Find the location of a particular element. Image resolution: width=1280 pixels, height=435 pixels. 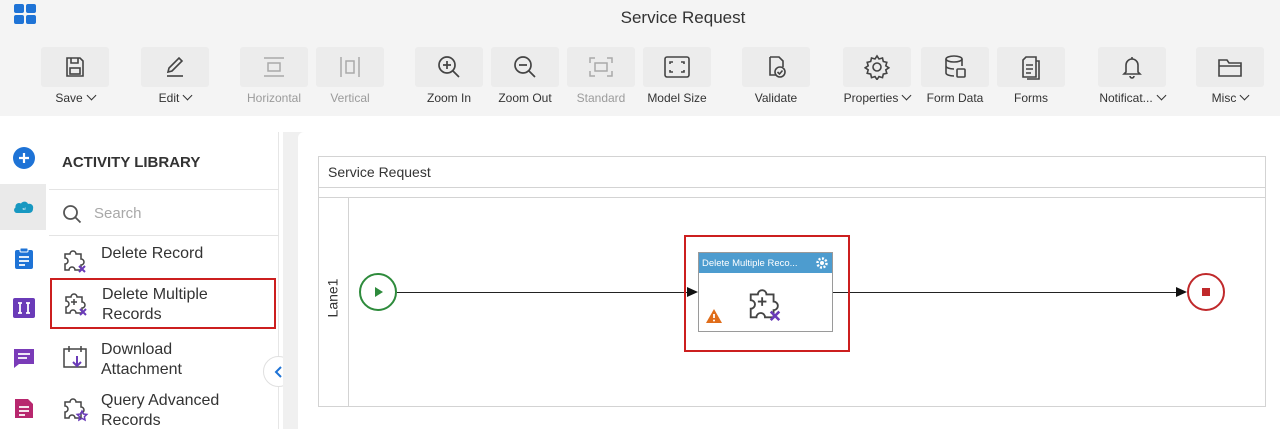

fit-screen-icon is located at coordinates (677, 67).